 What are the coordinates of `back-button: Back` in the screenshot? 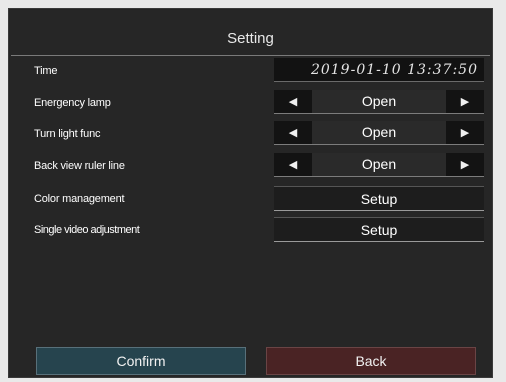 It's located at (371, 361).